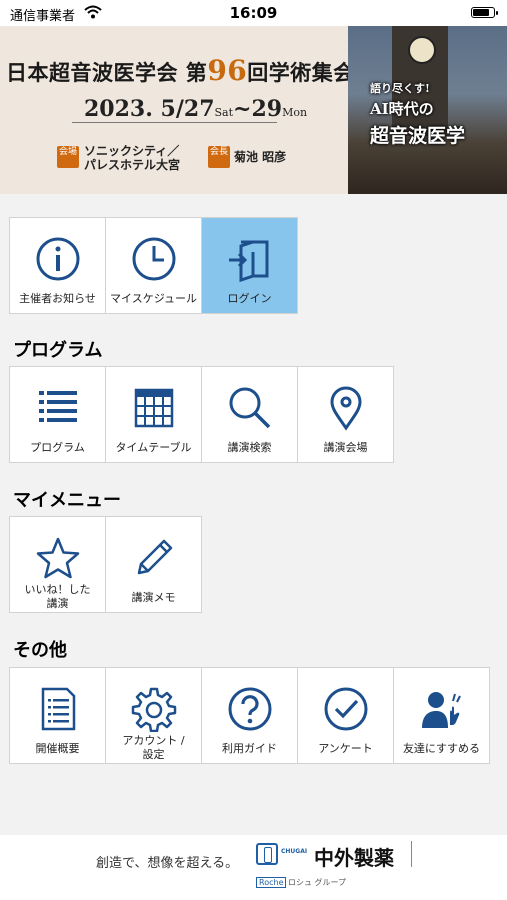 Image resolution: width=507 pixels, height=900 pixels. I want to click on info-icon, so click(57, 259).